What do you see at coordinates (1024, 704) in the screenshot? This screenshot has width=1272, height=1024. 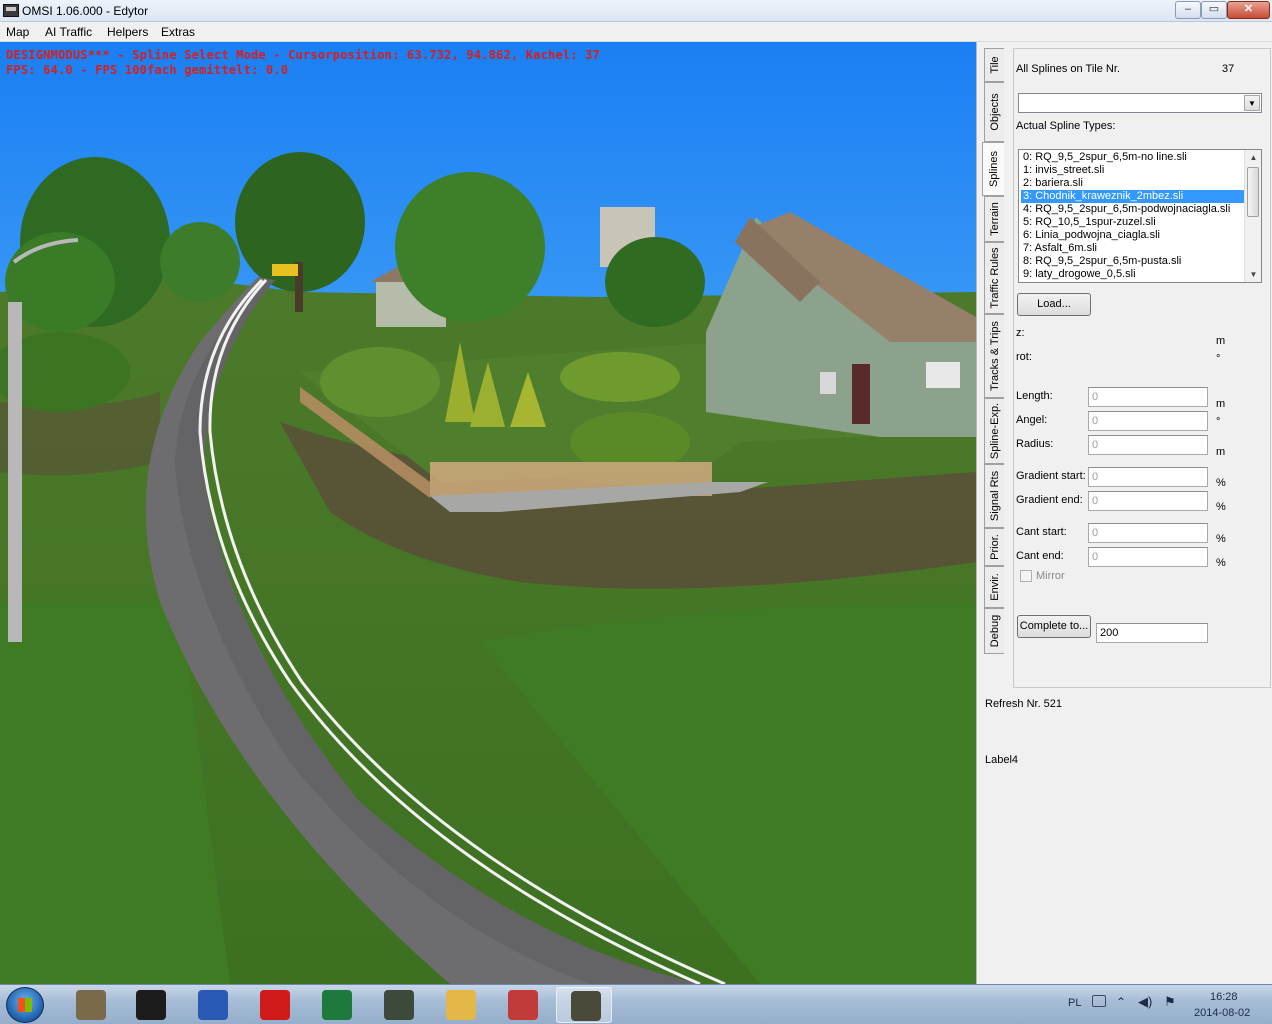 I see `refresh-label: Refresh Nr. 521` at bounding box center [1024, 704].